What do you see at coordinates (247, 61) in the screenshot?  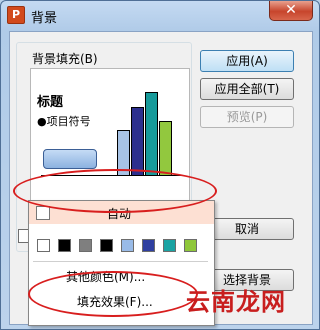 I see `apply-button: 应用(A)` at bounding box center [247, 61].